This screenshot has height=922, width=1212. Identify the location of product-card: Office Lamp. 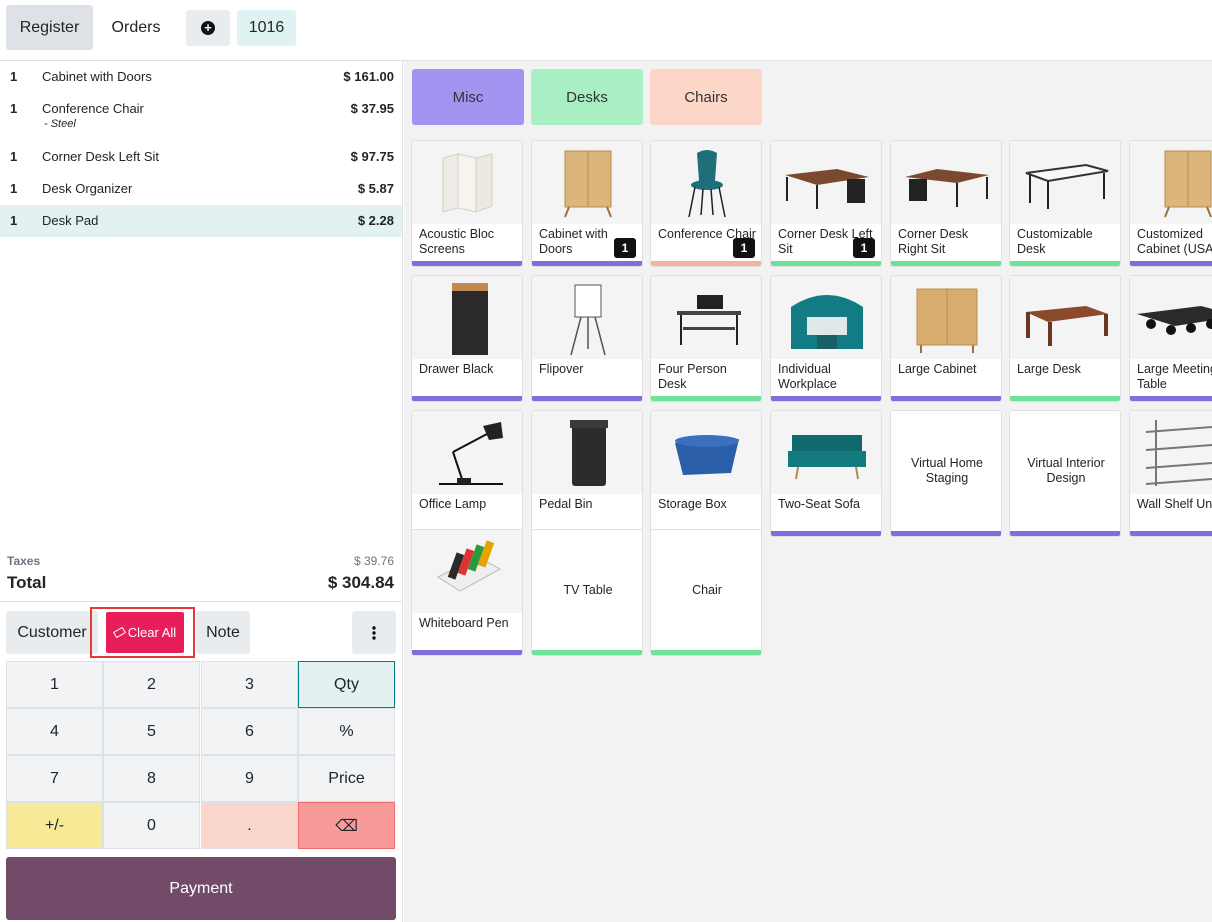
(467, 473).